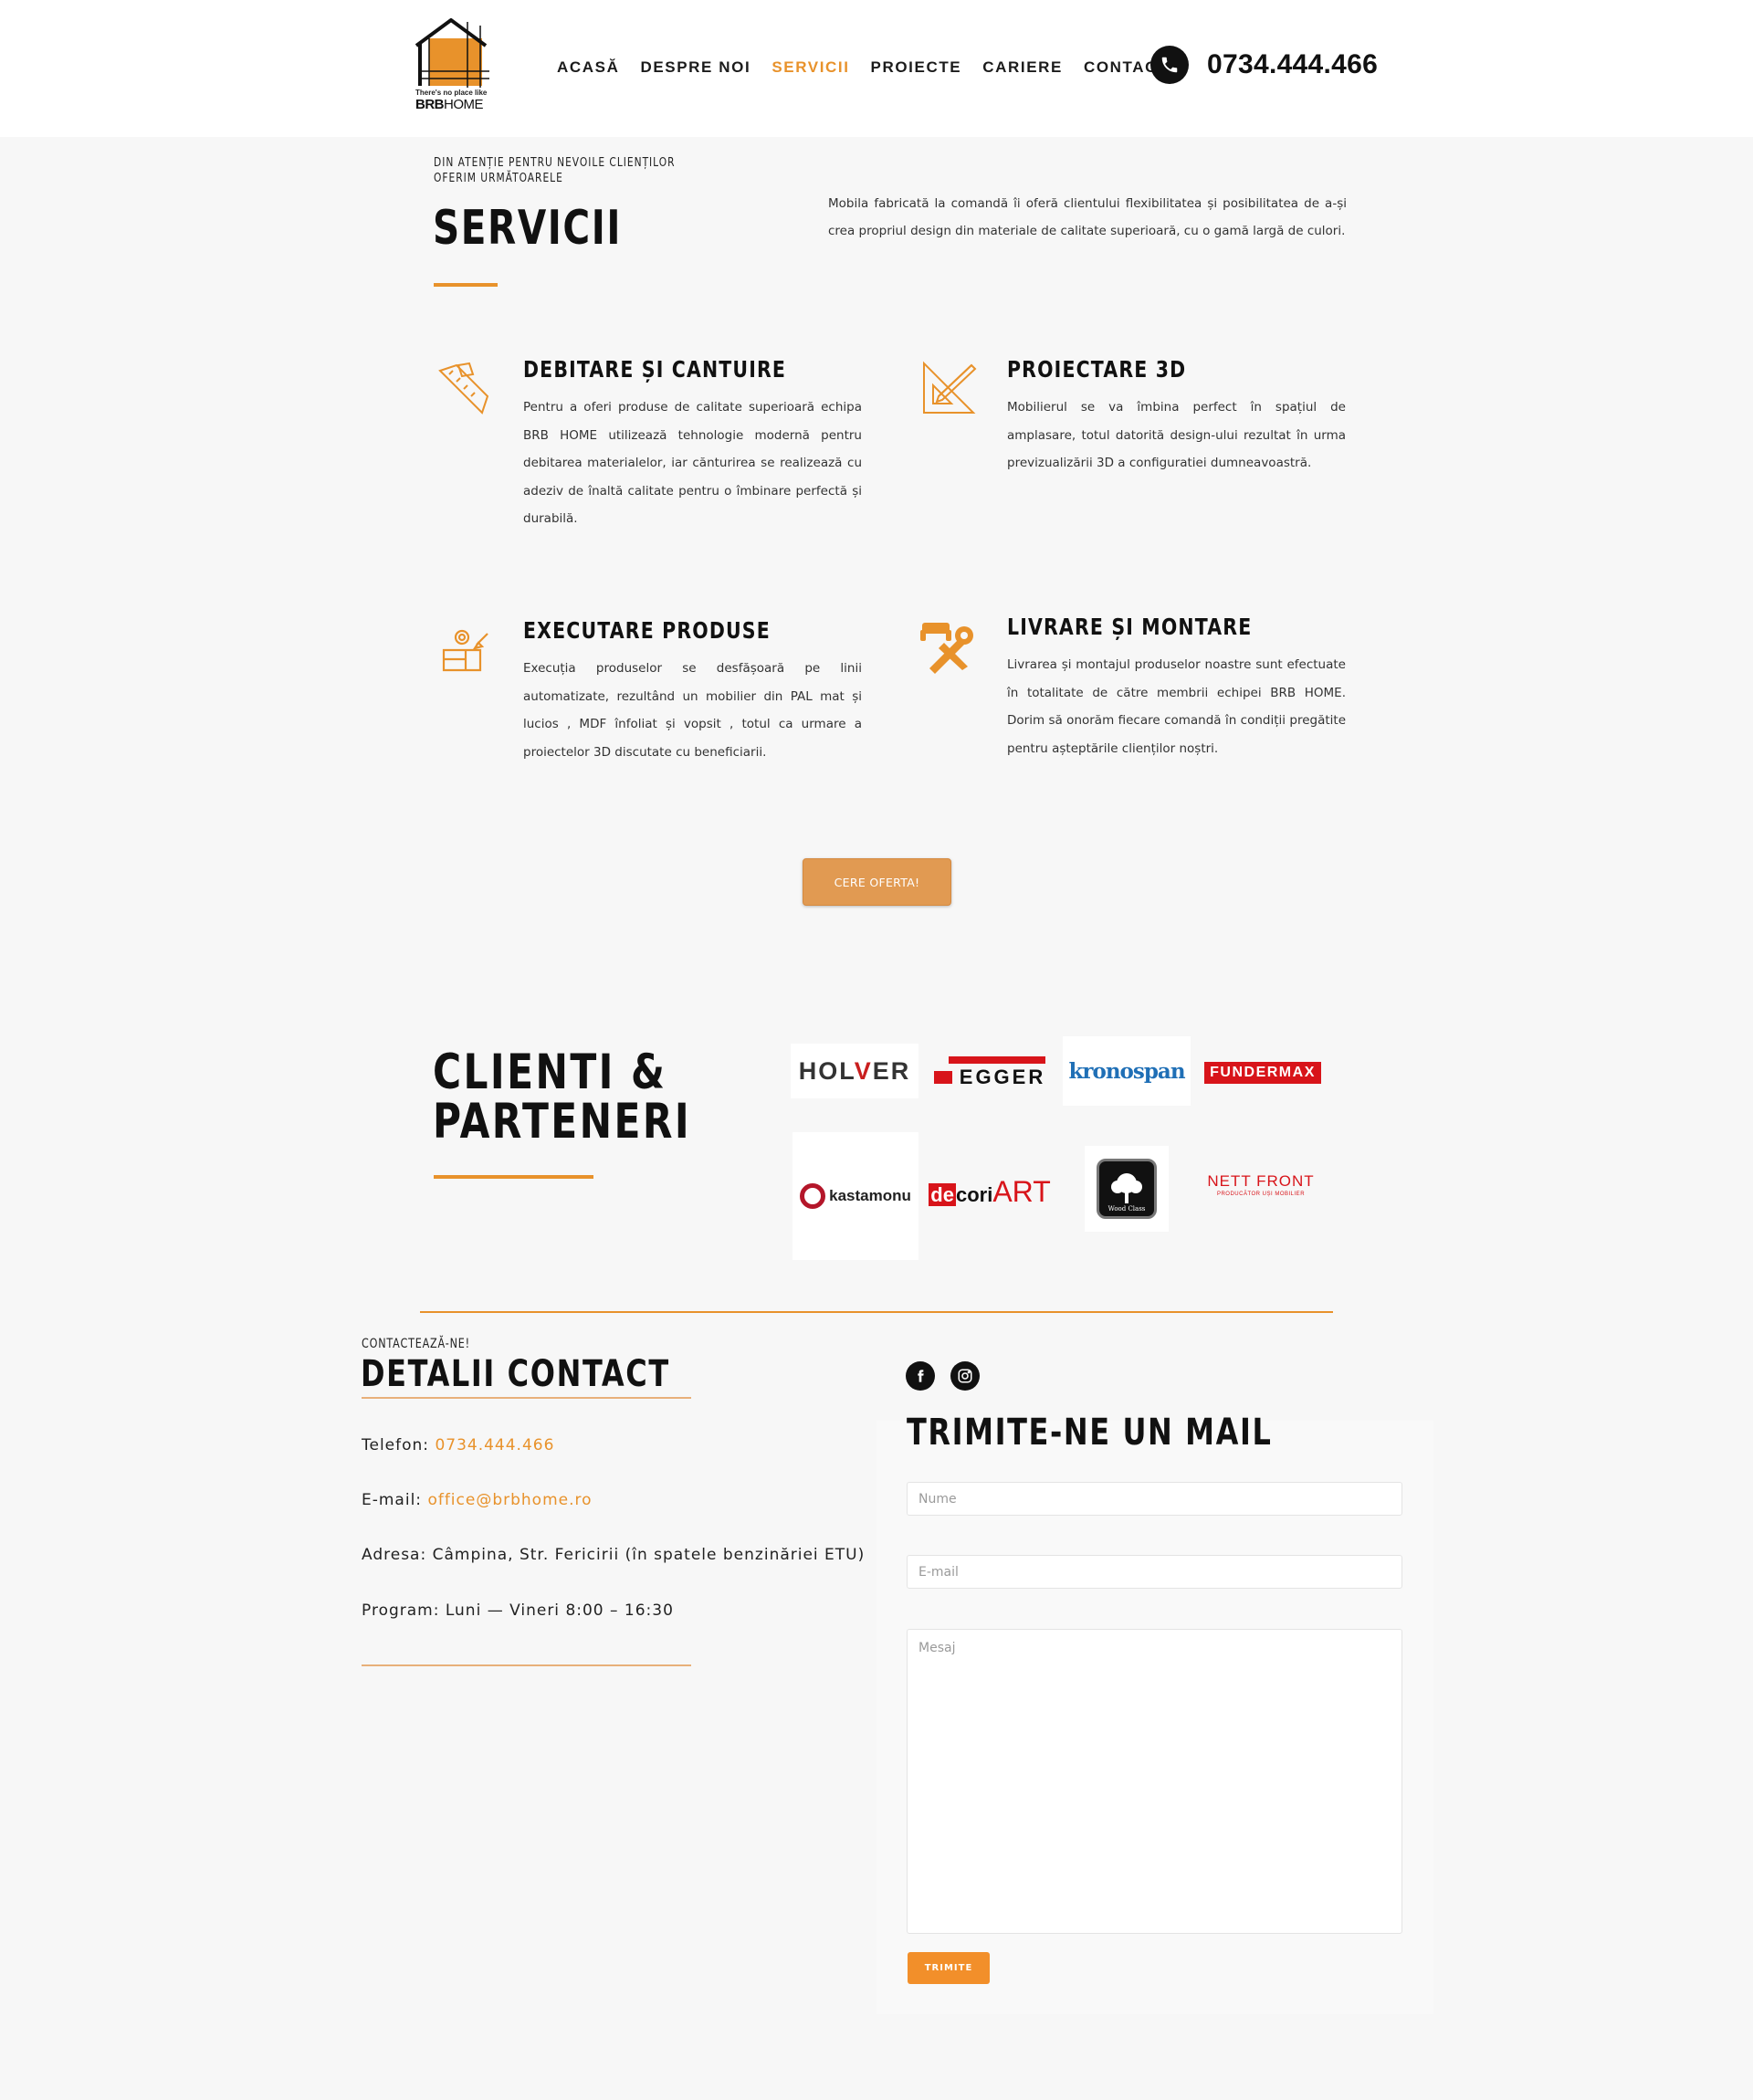 This screenshot has height=2100, width=1753. Describe the element at coordinates (513, 1177) in the screenshot. I see `partners-title-underline` at that location.